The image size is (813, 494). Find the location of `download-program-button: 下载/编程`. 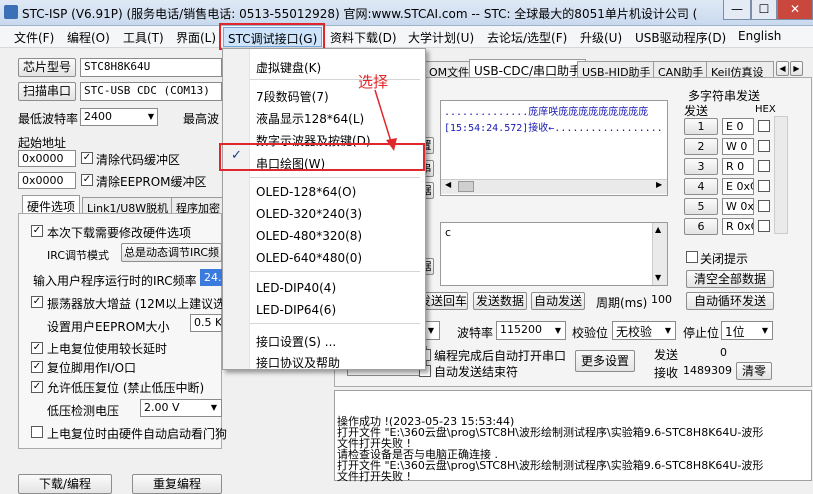

download-program-button: 下载/编程 is located at coordinates (65, 484).